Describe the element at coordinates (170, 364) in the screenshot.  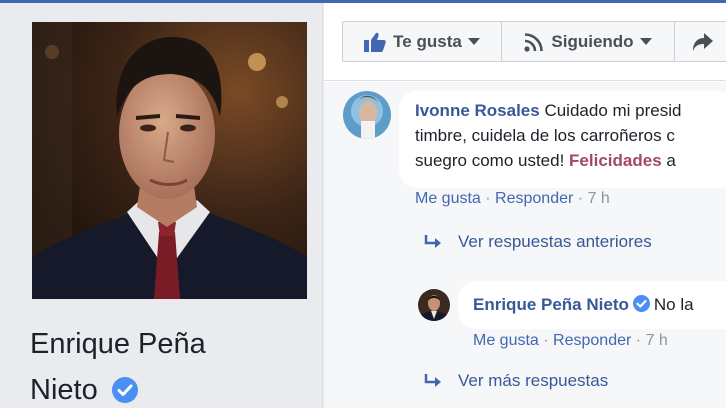
I see `profile-name: Enrique Peña Nieto` at that location.